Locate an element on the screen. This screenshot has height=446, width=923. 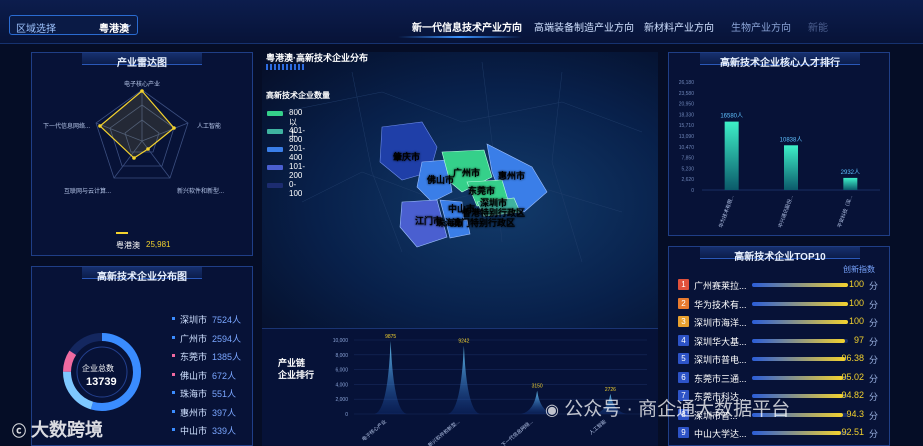
top10-title: 高新技术企业TOP10 is located at coordinates (780, 257).